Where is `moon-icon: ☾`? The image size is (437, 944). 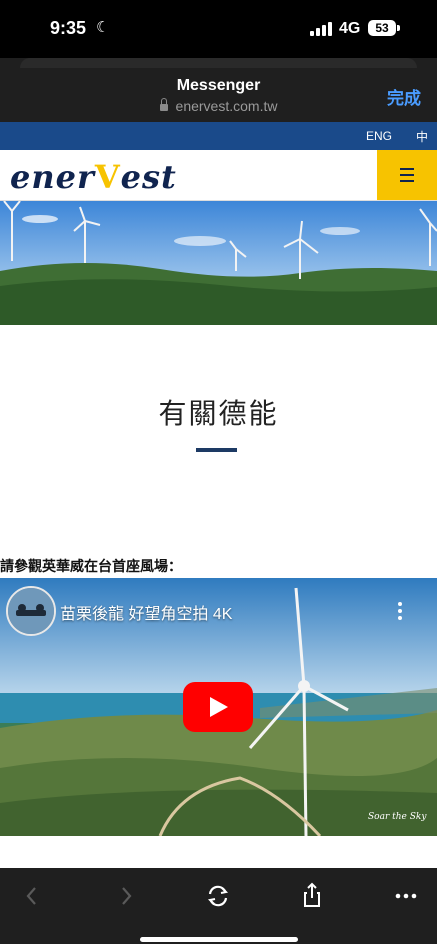
moon-icon: ☾ is located at coordinates (103, 27).